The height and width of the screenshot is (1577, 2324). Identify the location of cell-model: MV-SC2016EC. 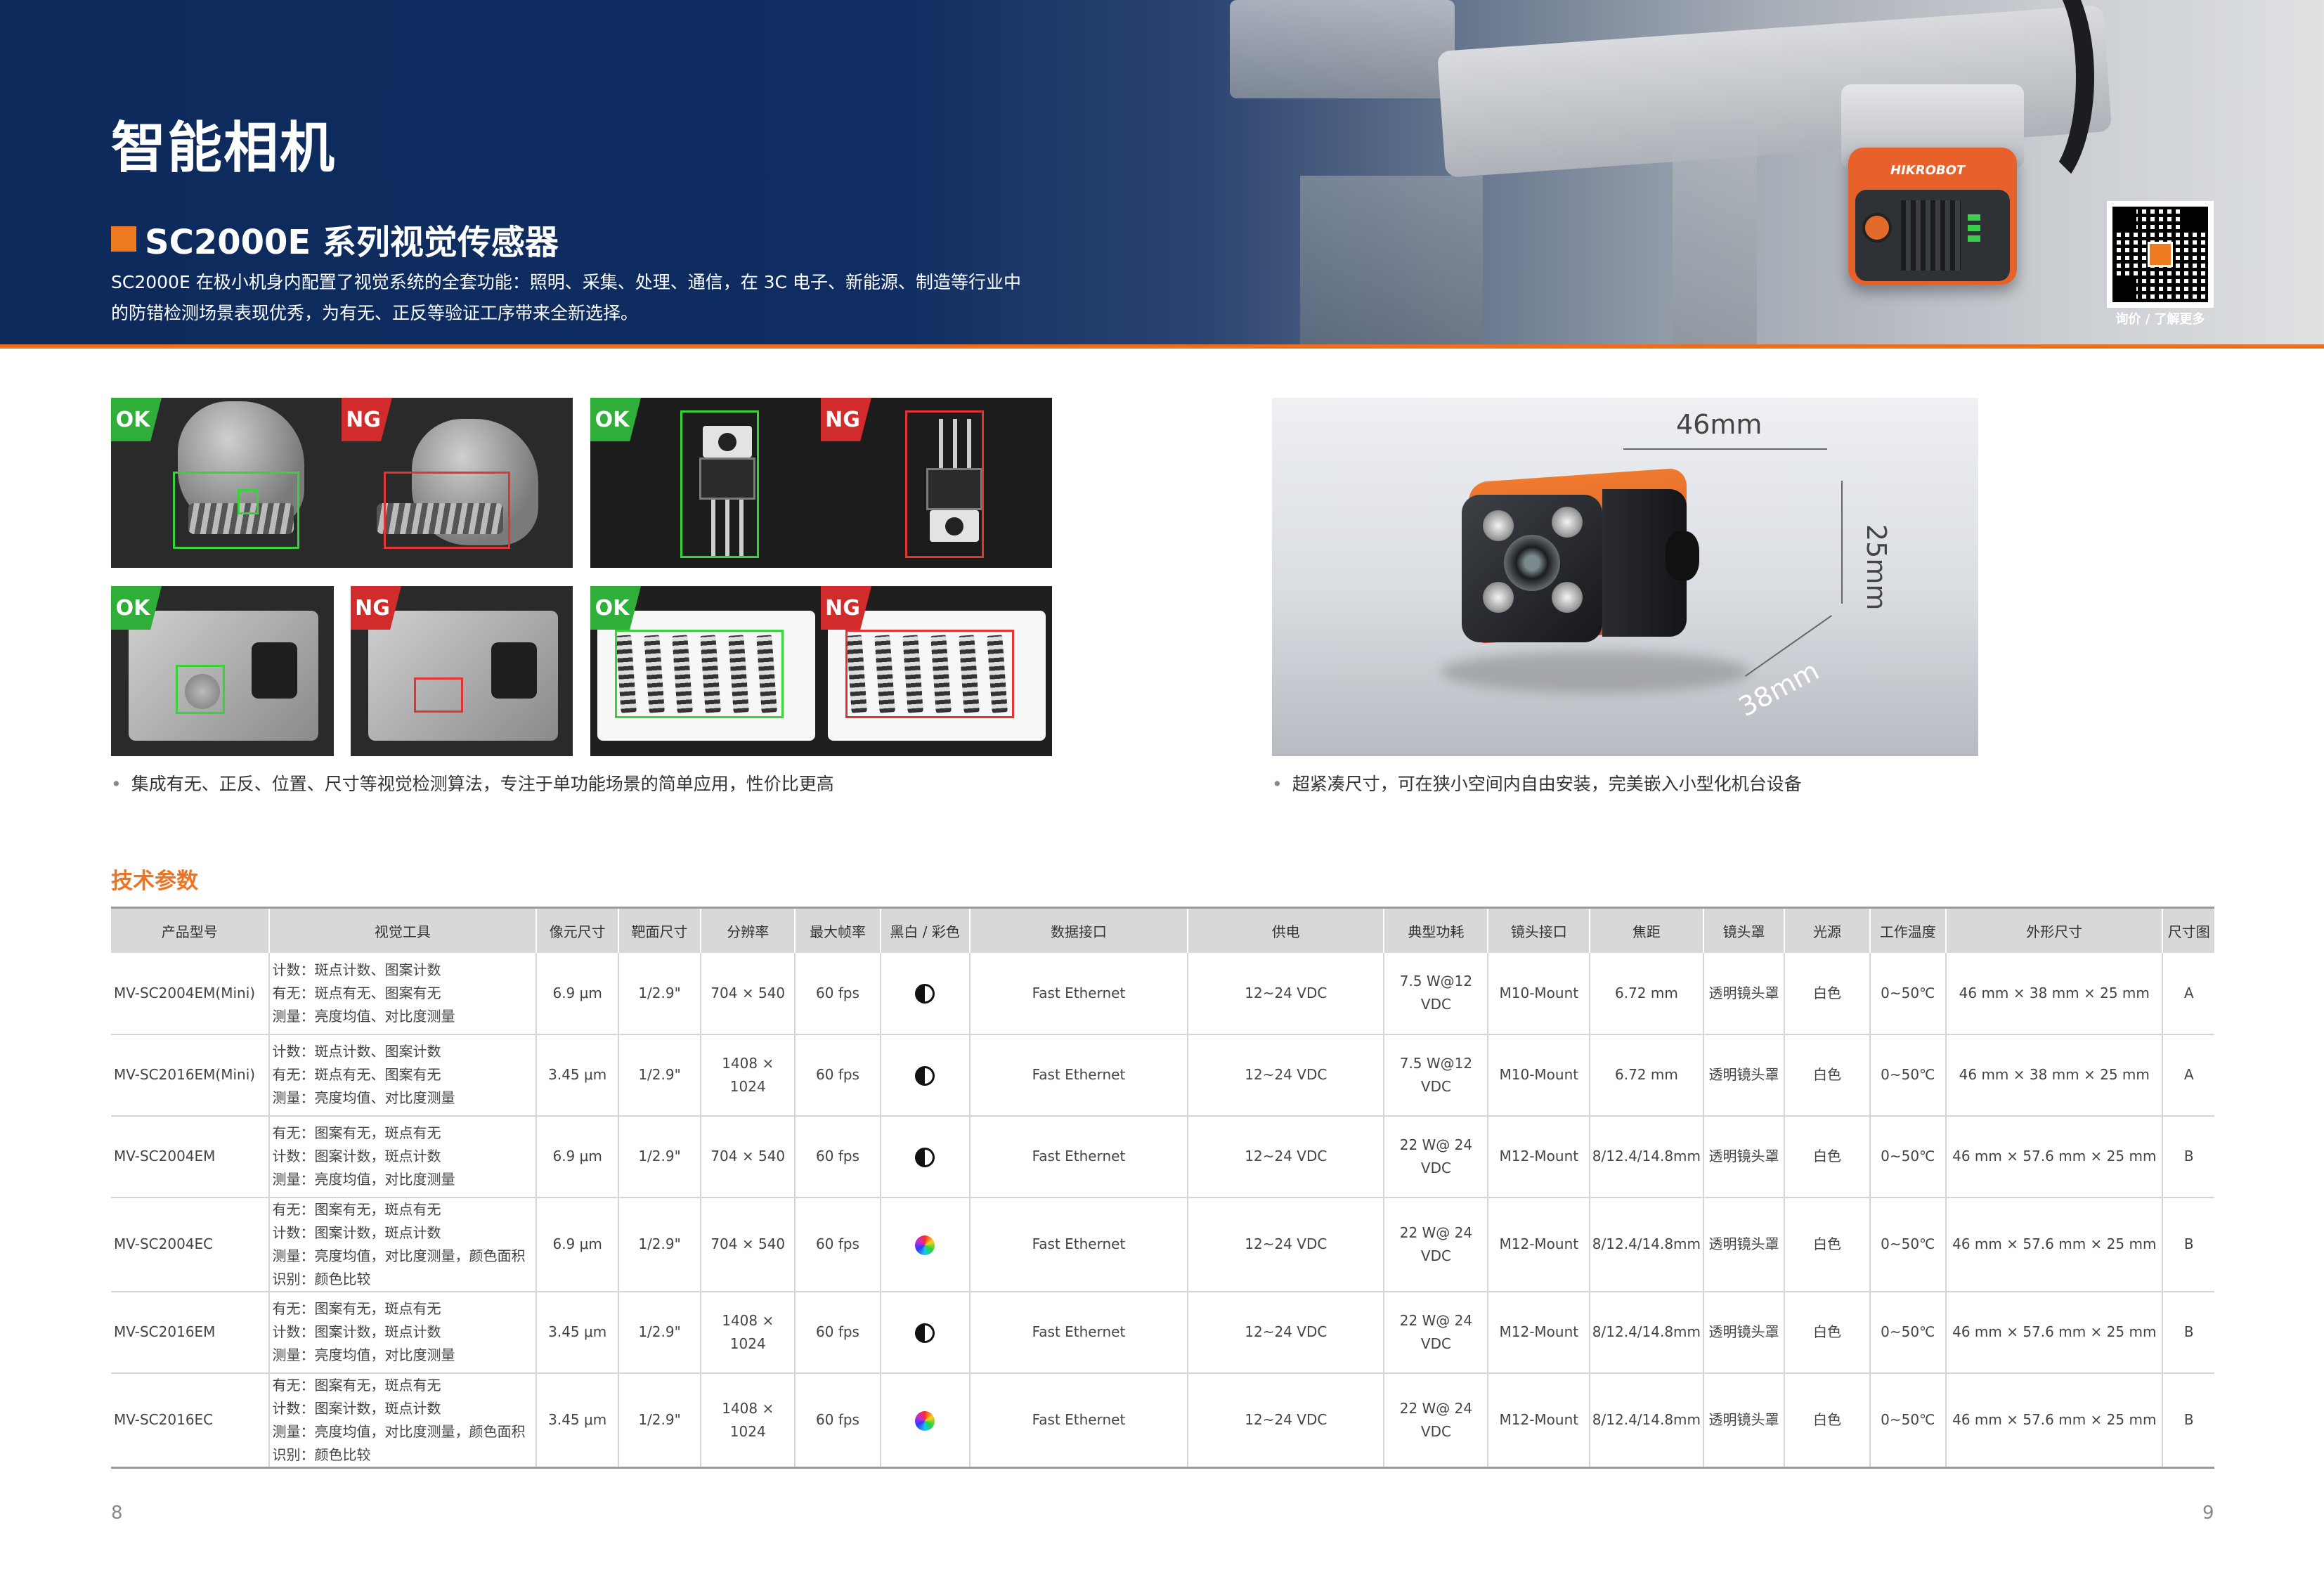
(190, 1420).